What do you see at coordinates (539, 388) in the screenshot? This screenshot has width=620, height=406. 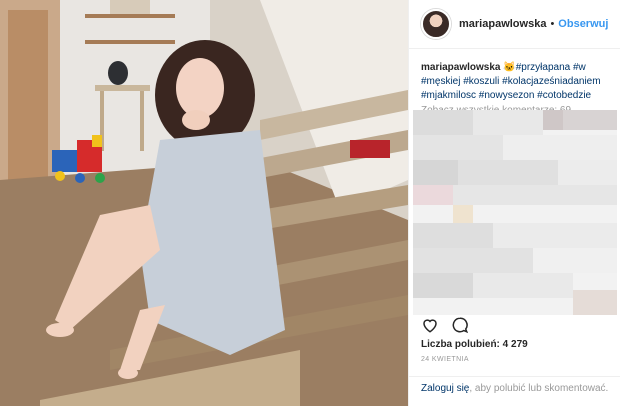 I see `login-prompt-text: , aby polubić lub skomentować.` at bounding box center [539, 388].